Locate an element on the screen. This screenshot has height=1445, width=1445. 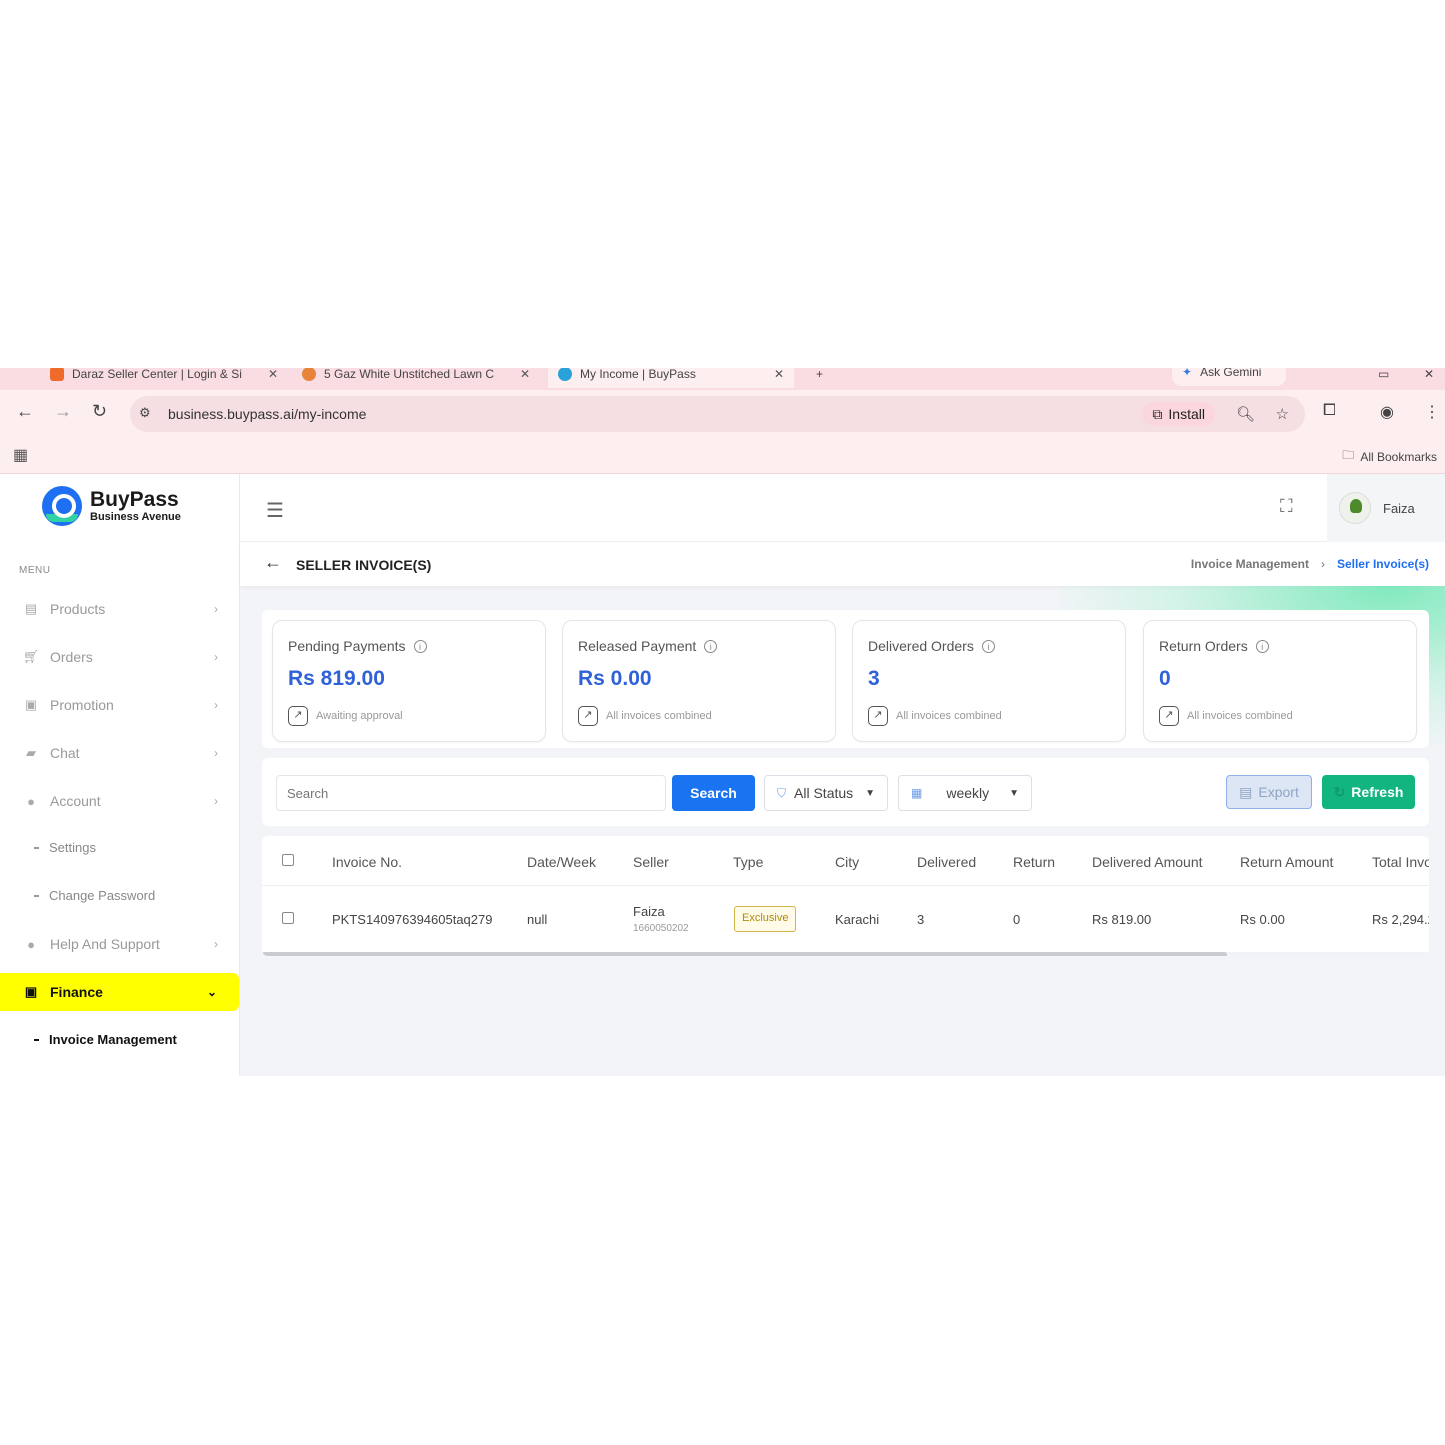
sidebar-subitem-change-password: Change Password is located at coordinates (94, 895).